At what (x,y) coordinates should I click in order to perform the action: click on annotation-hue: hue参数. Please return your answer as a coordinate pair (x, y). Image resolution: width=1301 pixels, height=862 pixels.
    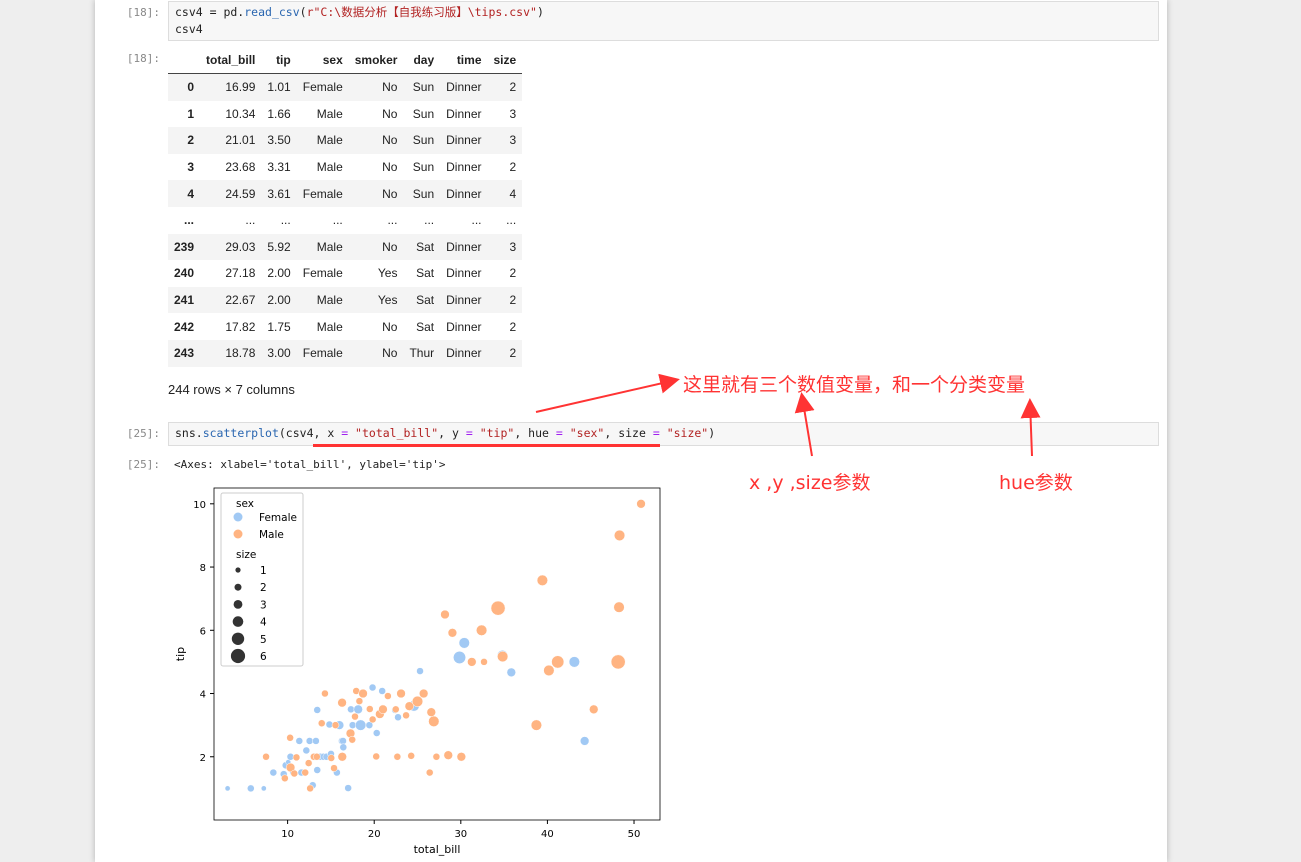
    Looking at the image, I should click on (1036, 483).